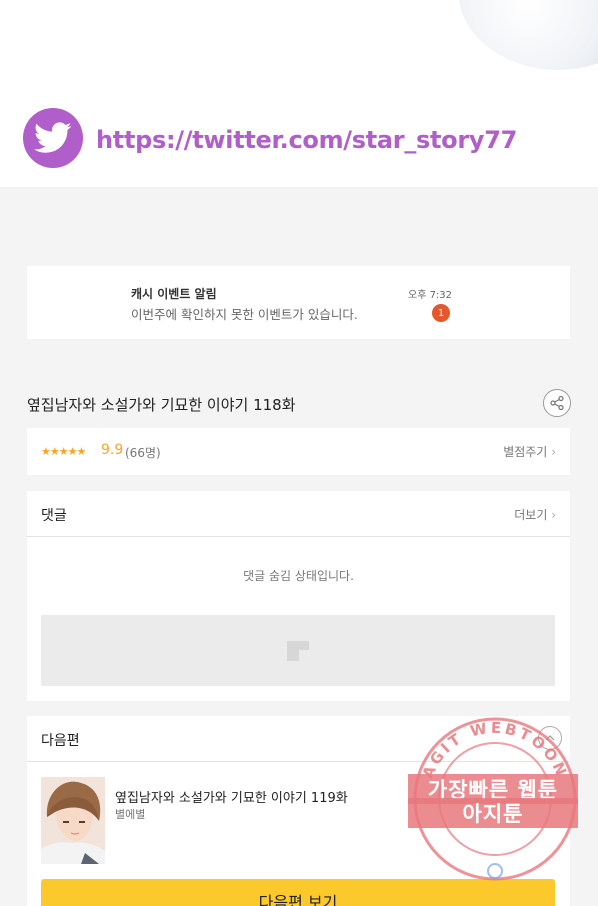  Describe the element at coordinates (298, 892) in the screenshot. I see `next-episode-button: 다음편 보기` at that location.